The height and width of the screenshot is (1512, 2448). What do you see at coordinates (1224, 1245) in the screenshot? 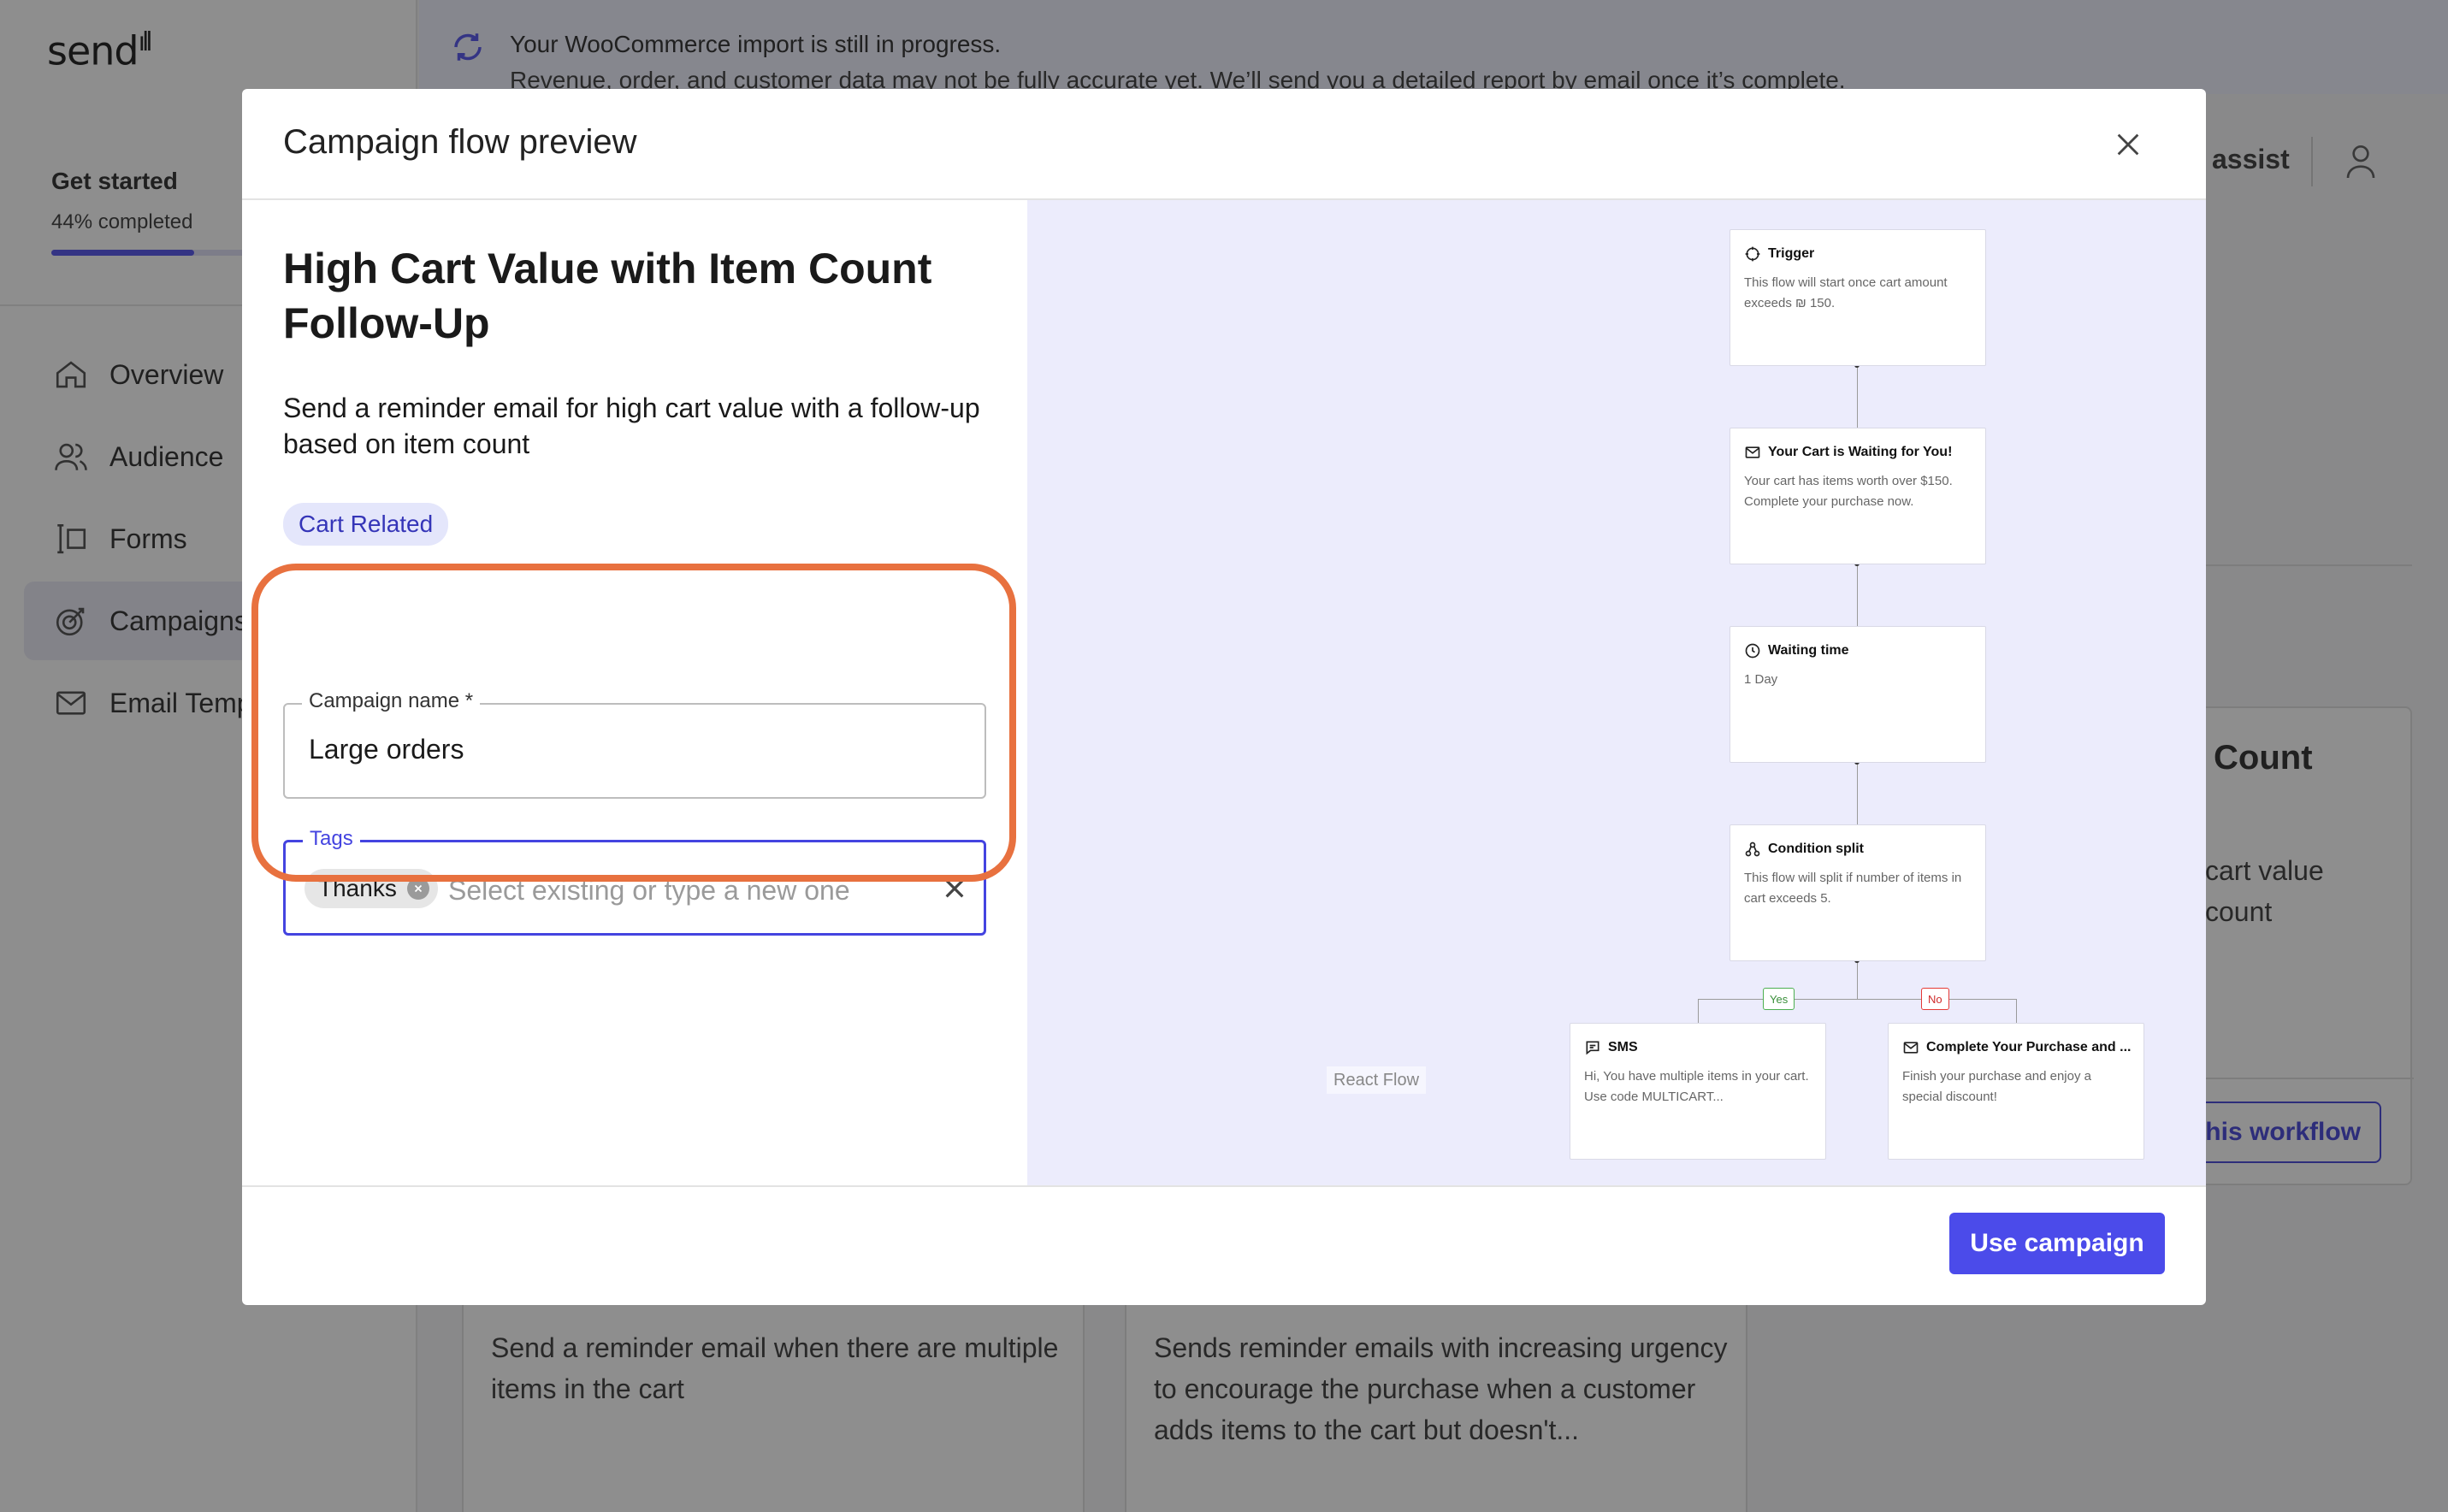
I see `modal-footer: Use campaign` at bounding box center [1224, 1245].